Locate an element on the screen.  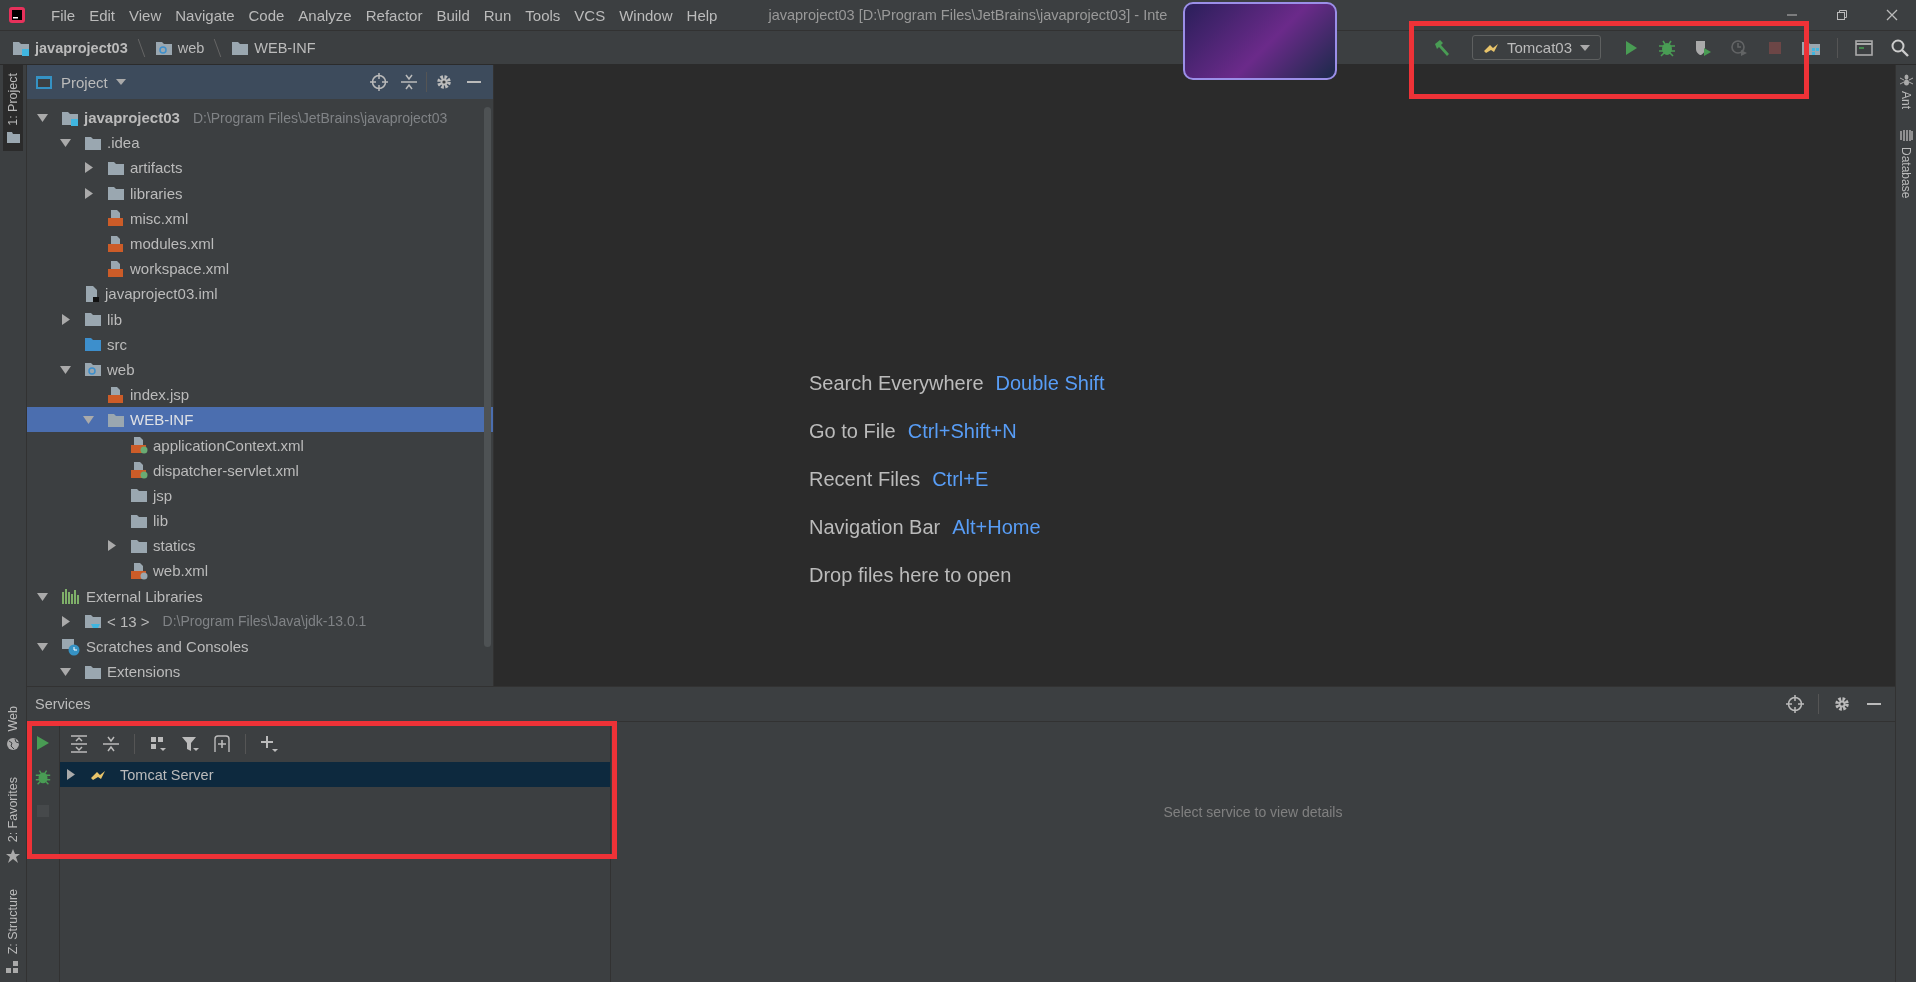
breadcrumb-item: web is located at coordinates (191, 47).